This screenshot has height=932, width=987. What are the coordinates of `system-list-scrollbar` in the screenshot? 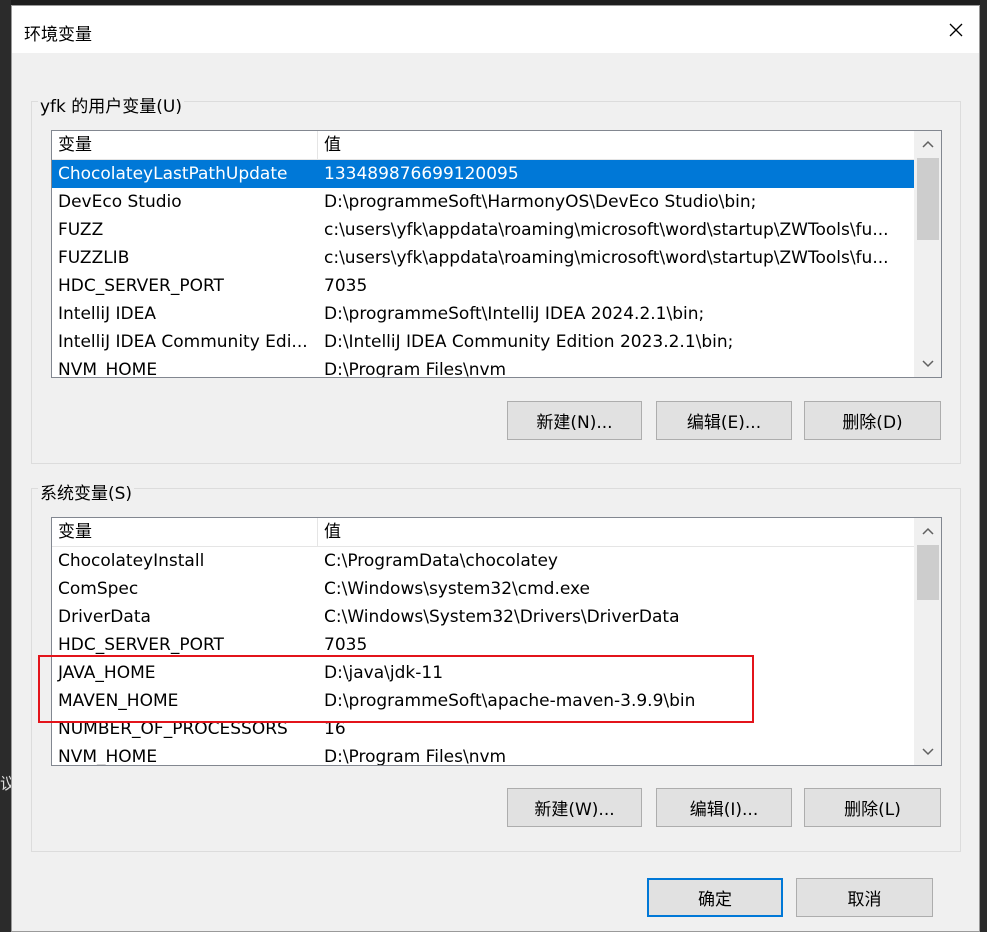 It's located at (927, 641).